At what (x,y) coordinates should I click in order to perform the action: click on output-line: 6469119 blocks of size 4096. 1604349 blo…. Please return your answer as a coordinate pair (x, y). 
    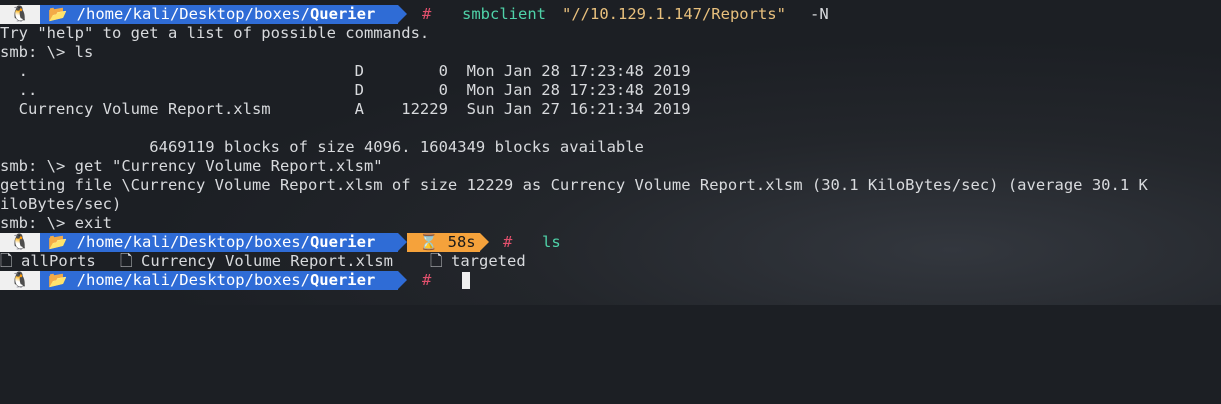
    Looking at the image, I should click on (322, 147).